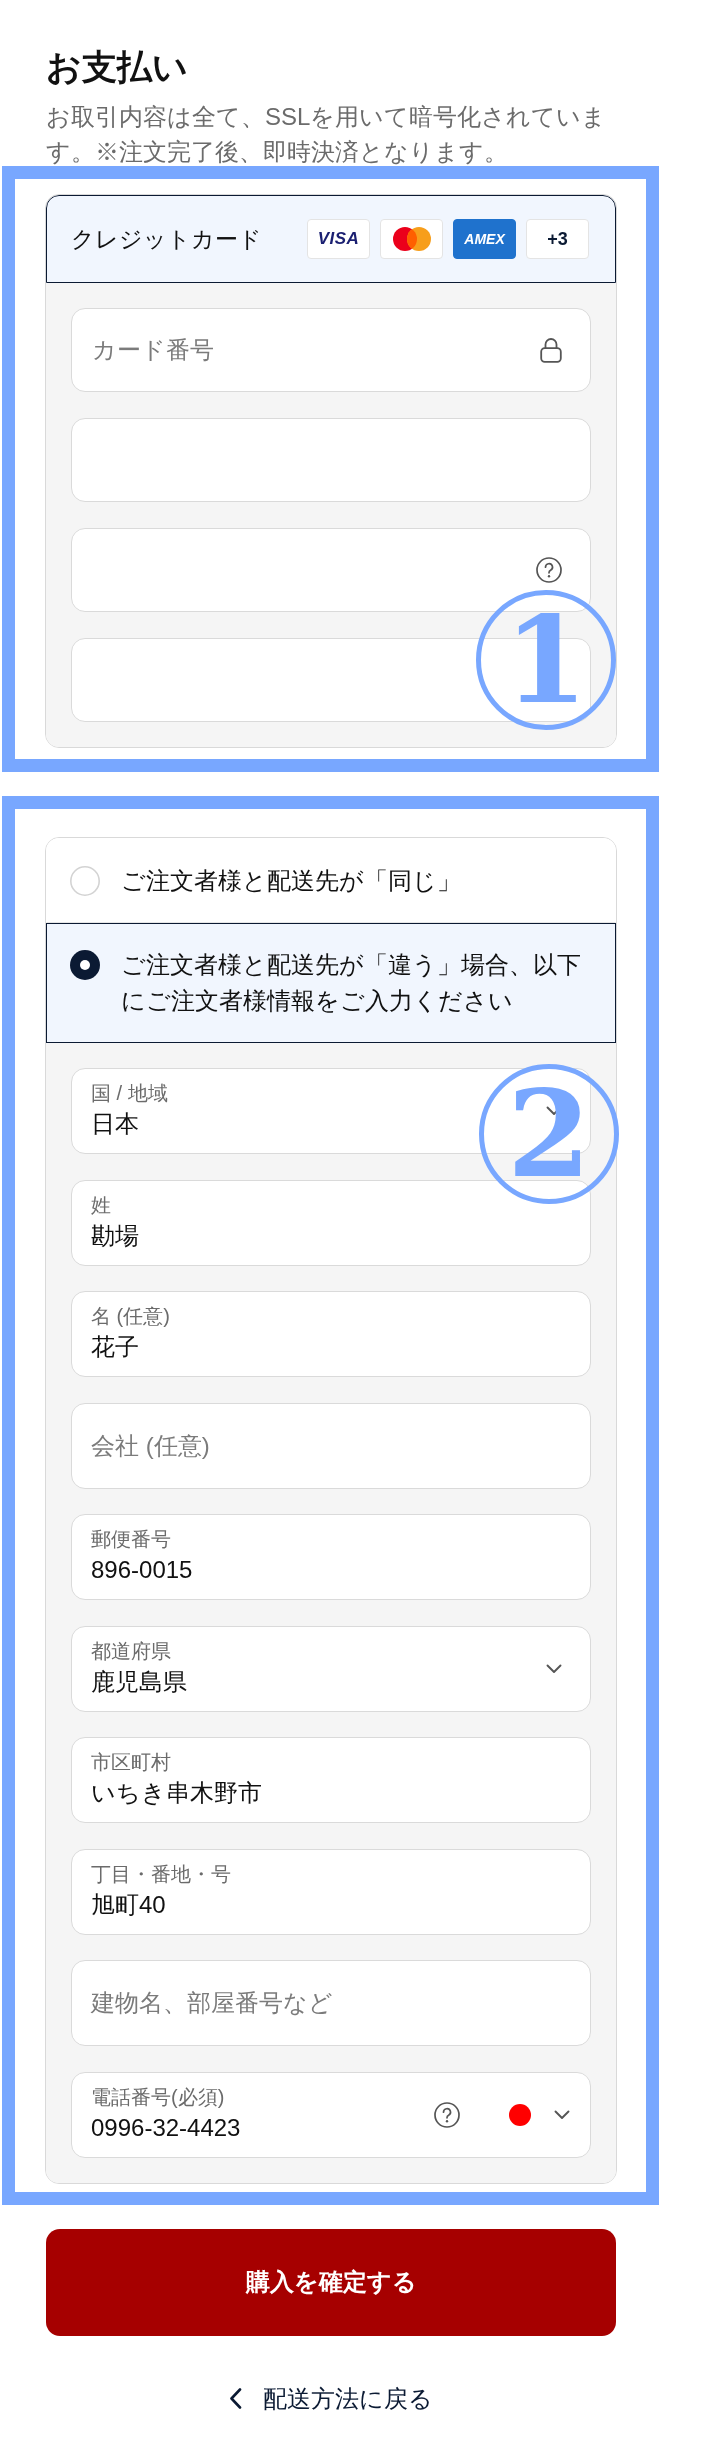  What do you see at coordinates (520, 2114) in the screenshot?
I see `dot-icon` at bounding box center [520, 2114].